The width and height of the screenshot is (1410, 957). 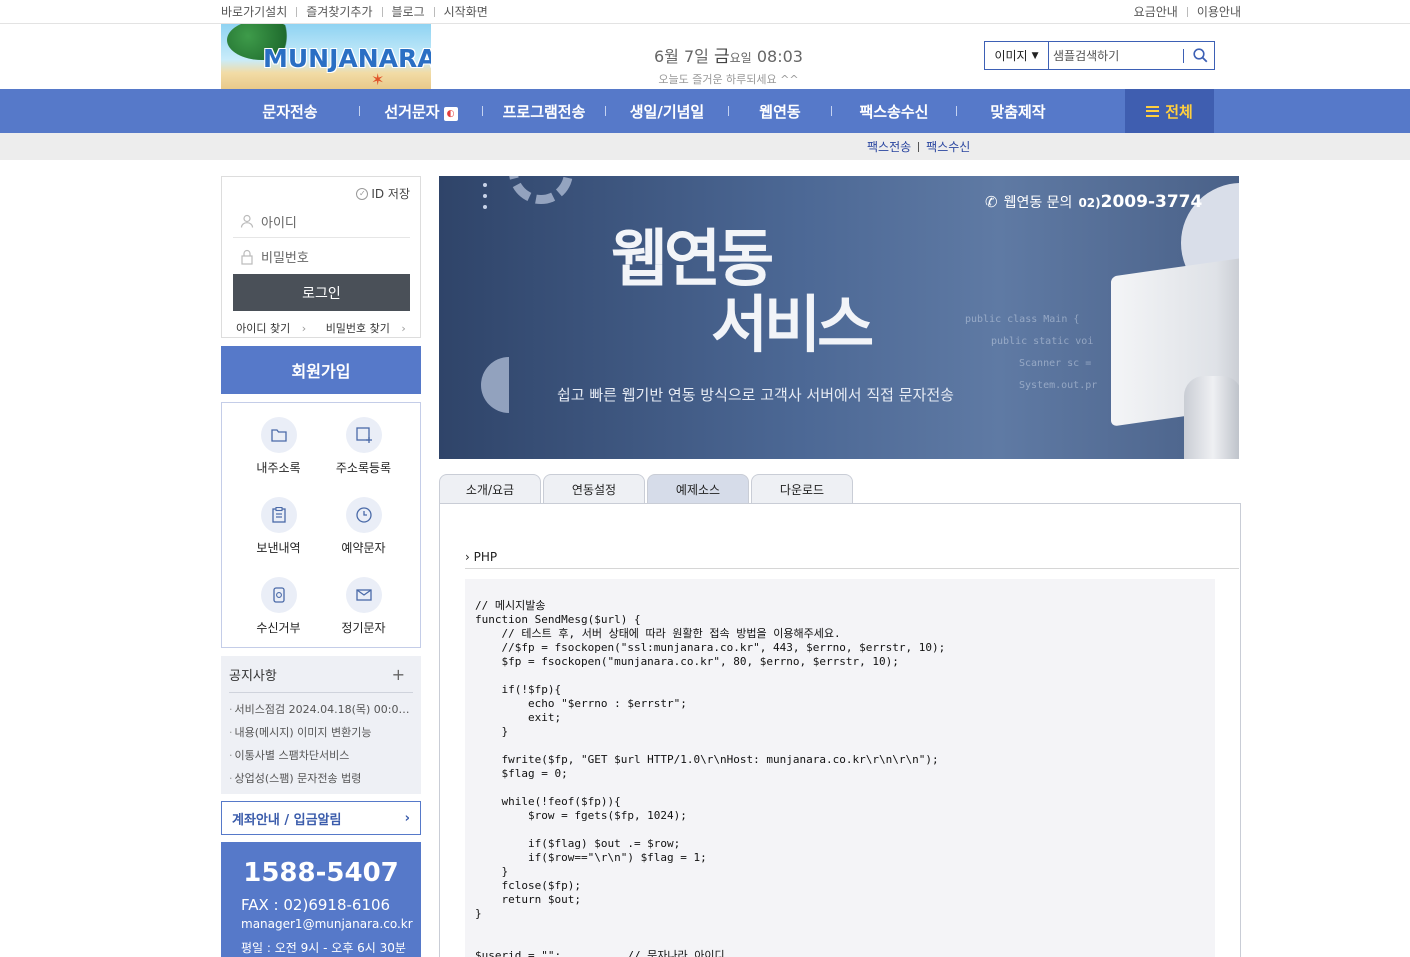 What do you see at coordinates (780, 111) in the screenshot?
I see `nav-web-integration: 웹연동` at bounding box center [780, 111].